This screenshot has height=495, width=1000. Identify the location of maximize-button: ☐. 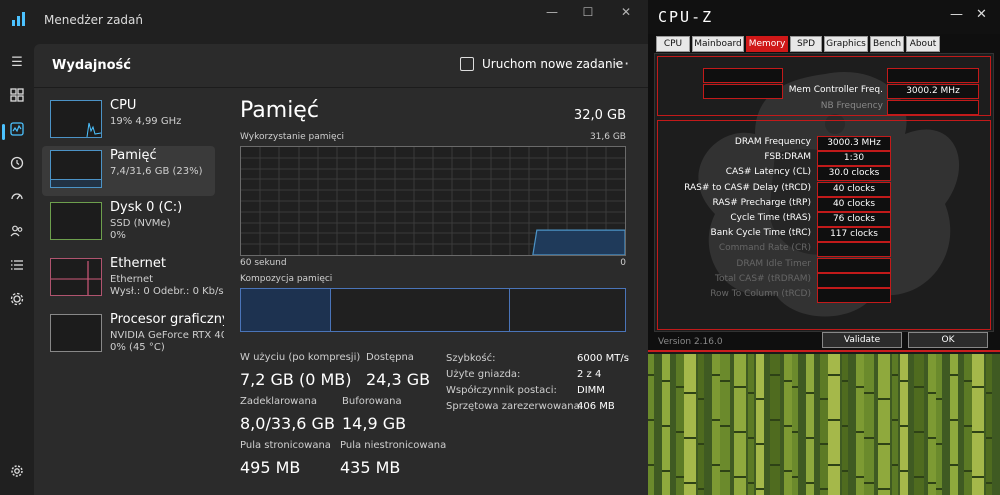
(588, 12).